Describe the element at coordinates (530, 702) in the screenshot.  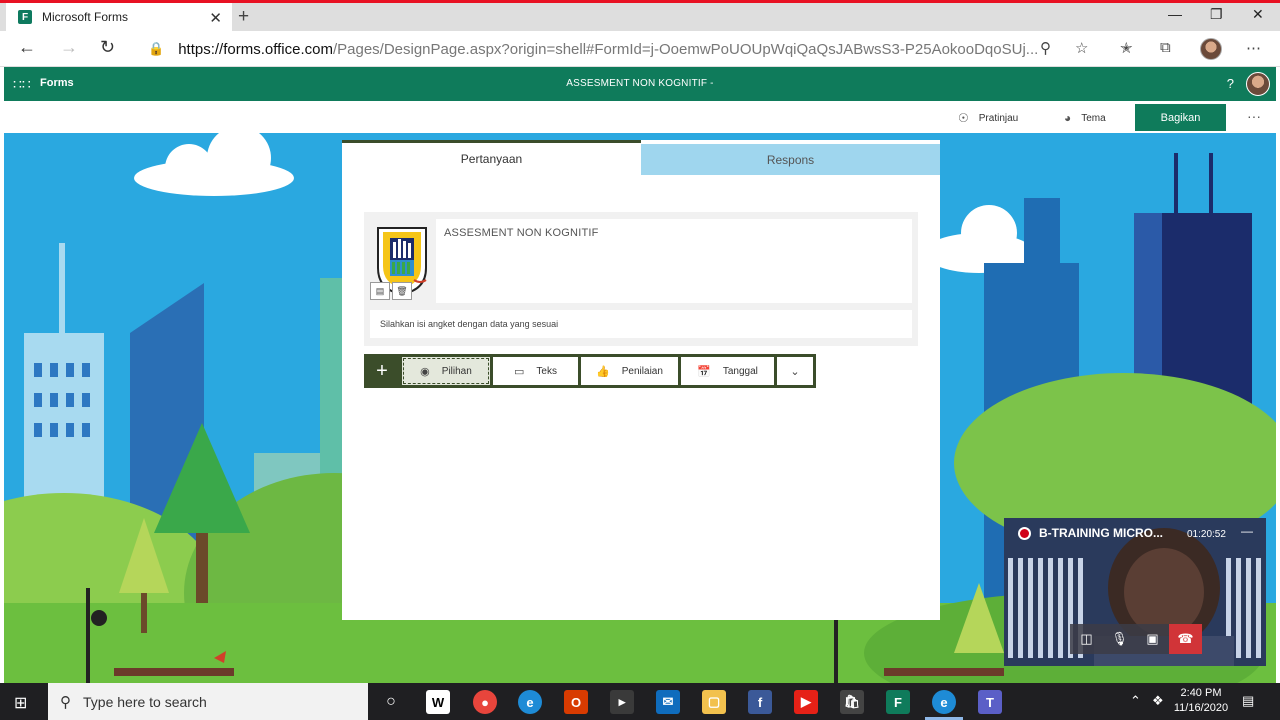
I see `edge-icon: e` at that location.